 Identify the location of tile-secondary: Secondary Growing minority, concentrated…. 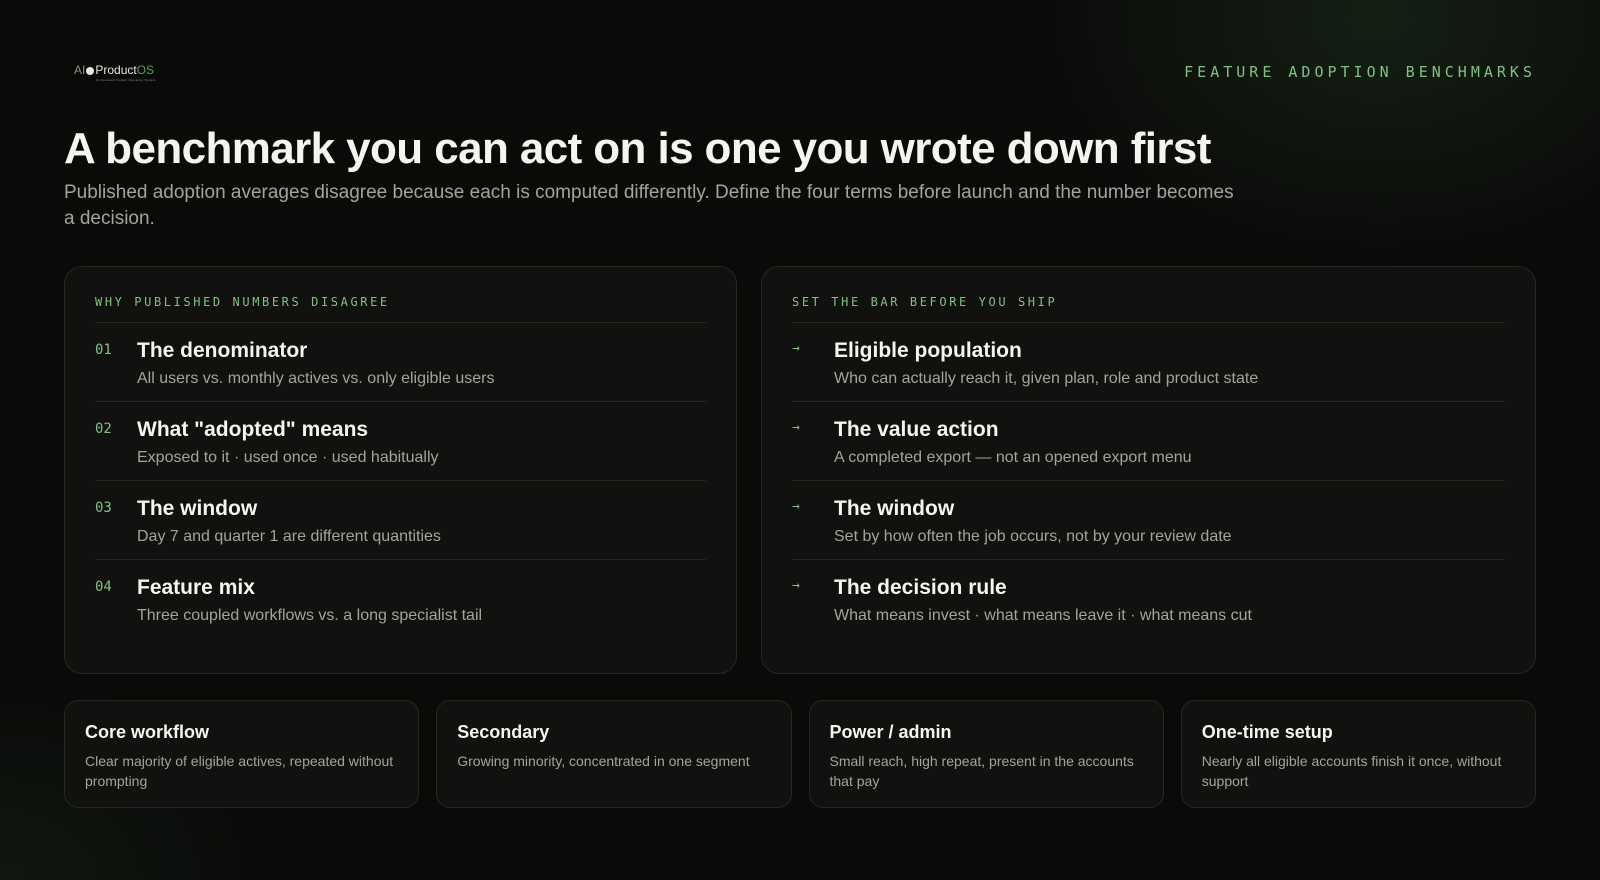
(614, 754).